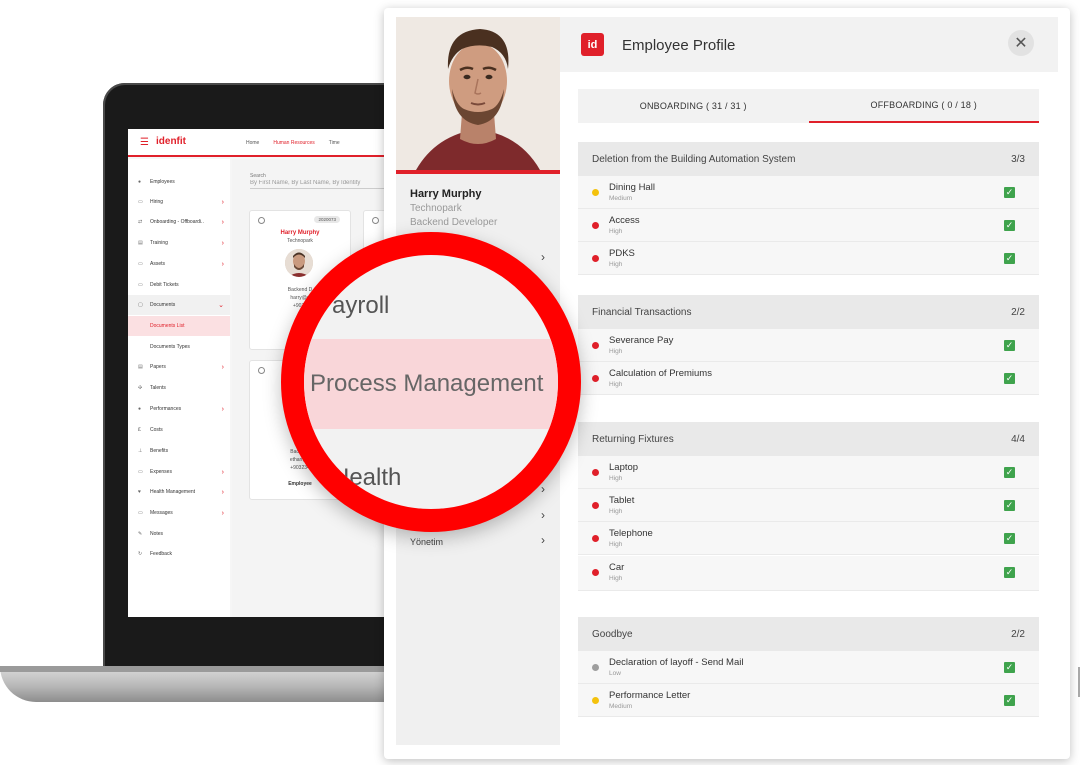 Image resolution: width=1080 pixels, height=765 pixels. Describe the element at coordinates (592, 44) in the screenshot. I see `idenfit-logo: id` at that location.